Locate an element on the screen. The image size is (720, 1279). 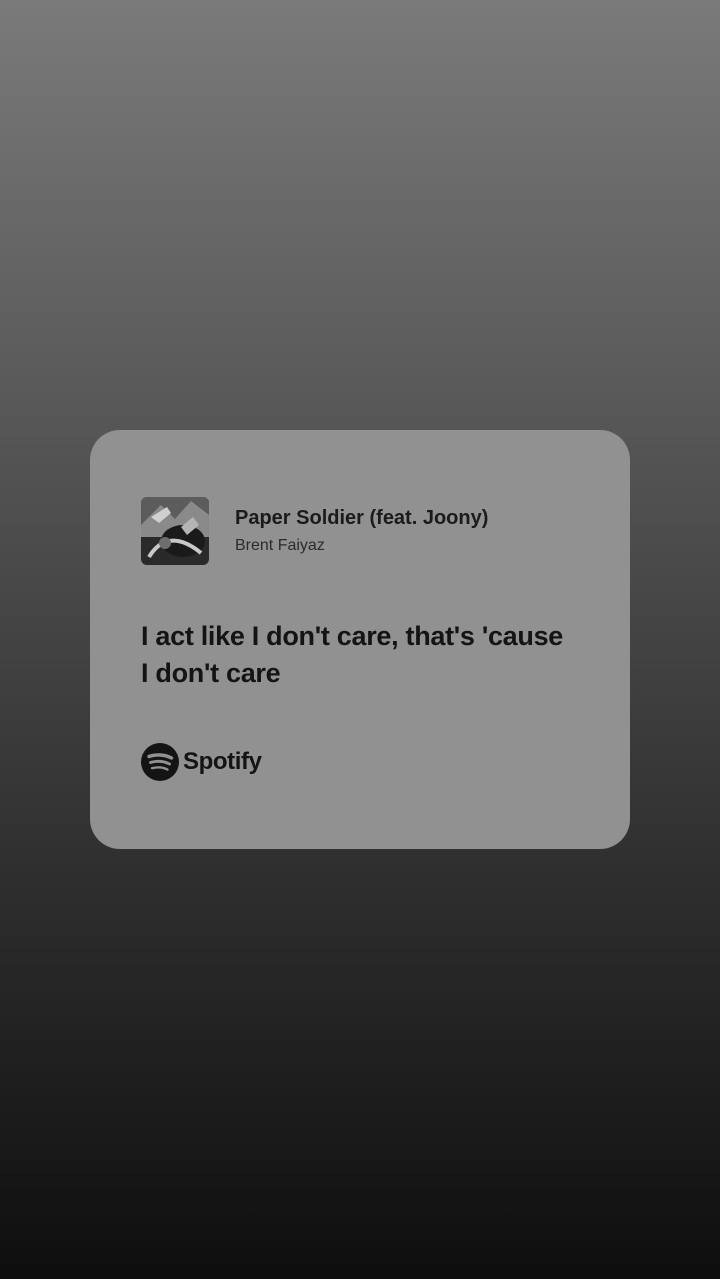
lyrics-line: I act like I don't care, that's 'cause is located at coordinates (352, 636).